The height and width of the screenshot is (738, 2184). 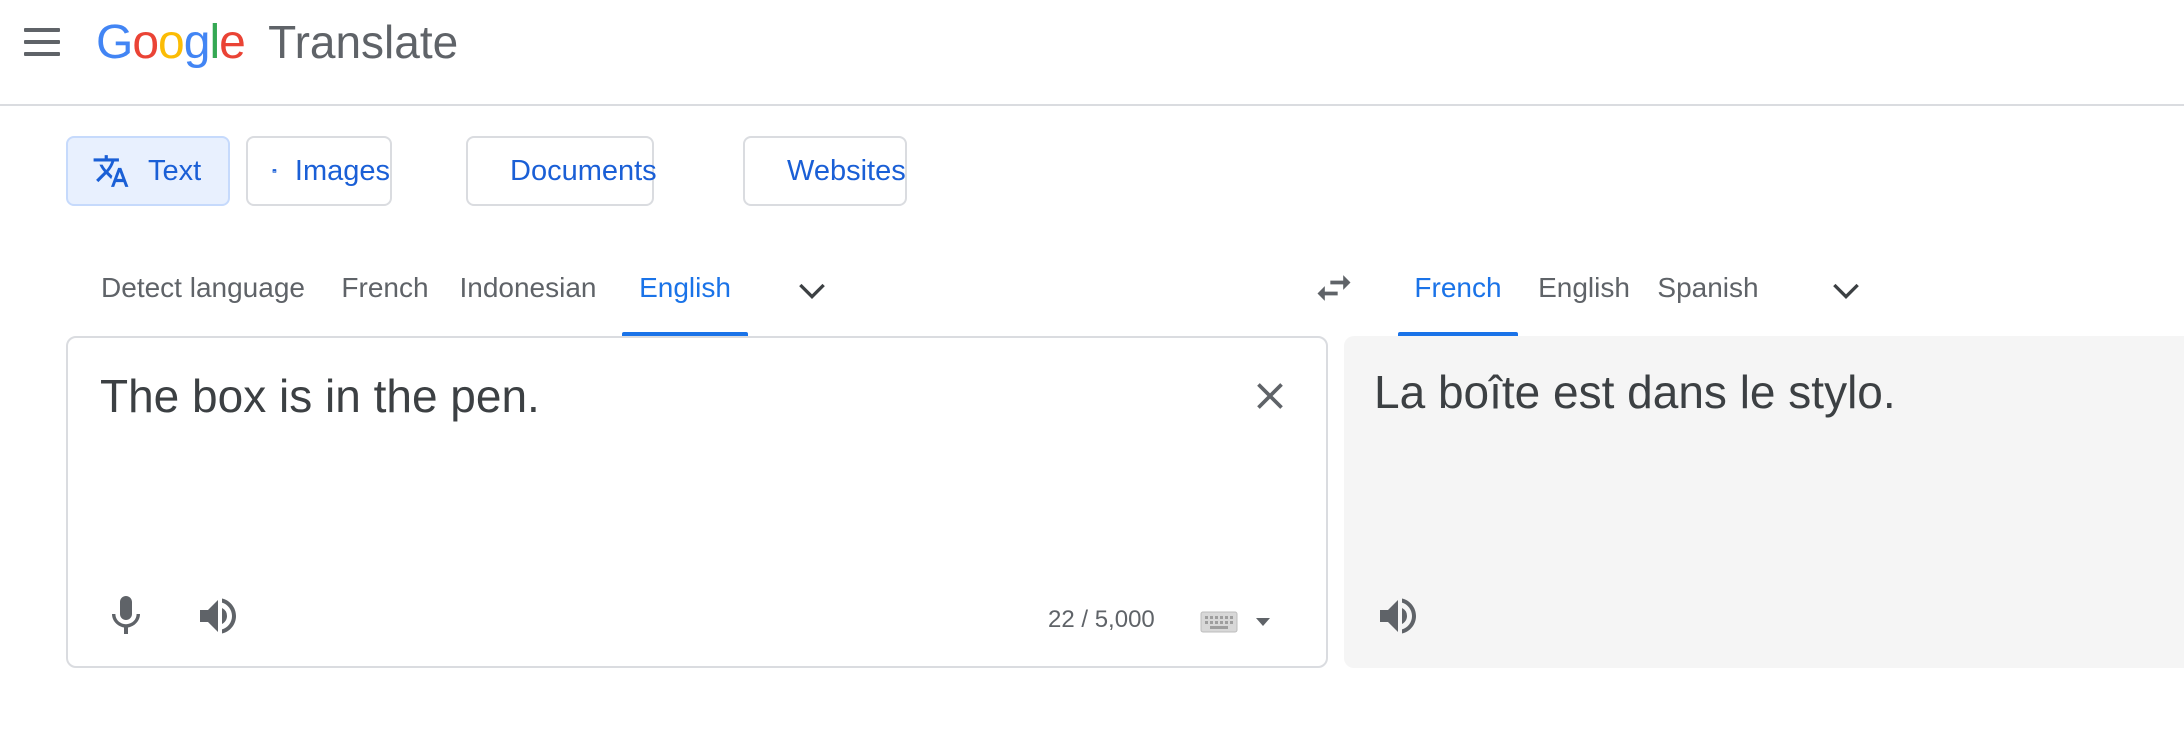 I want to click on tab-websites-label: Websites, so click(x=846, y=170).